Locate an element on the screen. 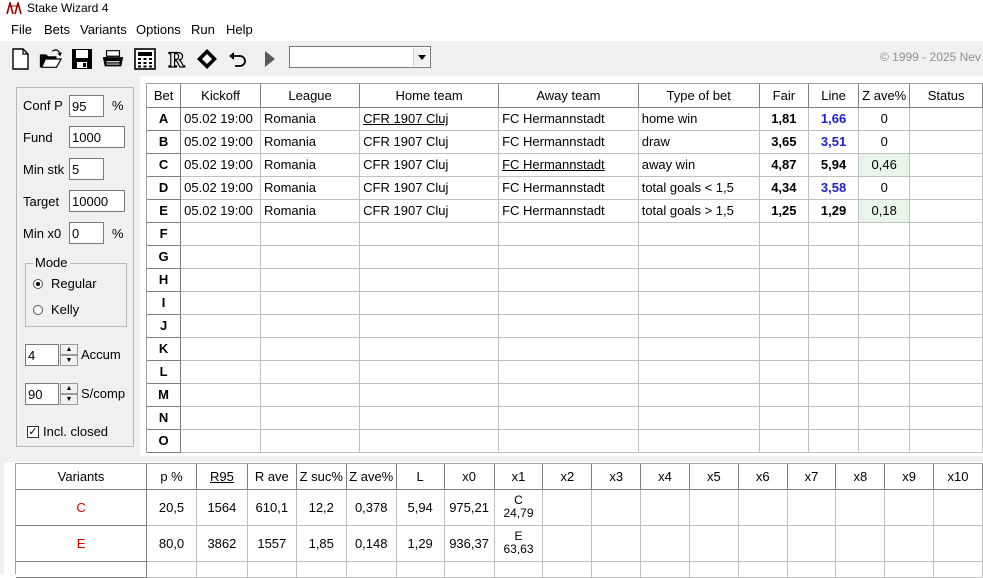 The image size is (983, 578). accum-field is located at coordinates (42, 355).